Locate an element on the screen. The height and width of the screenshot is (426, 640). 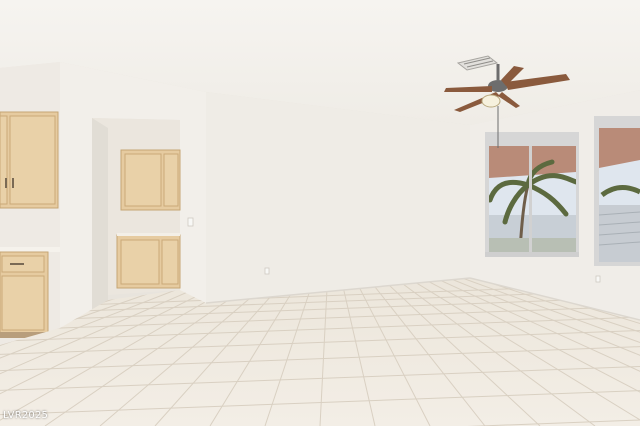
window-right is located at coordinates (617, 191).